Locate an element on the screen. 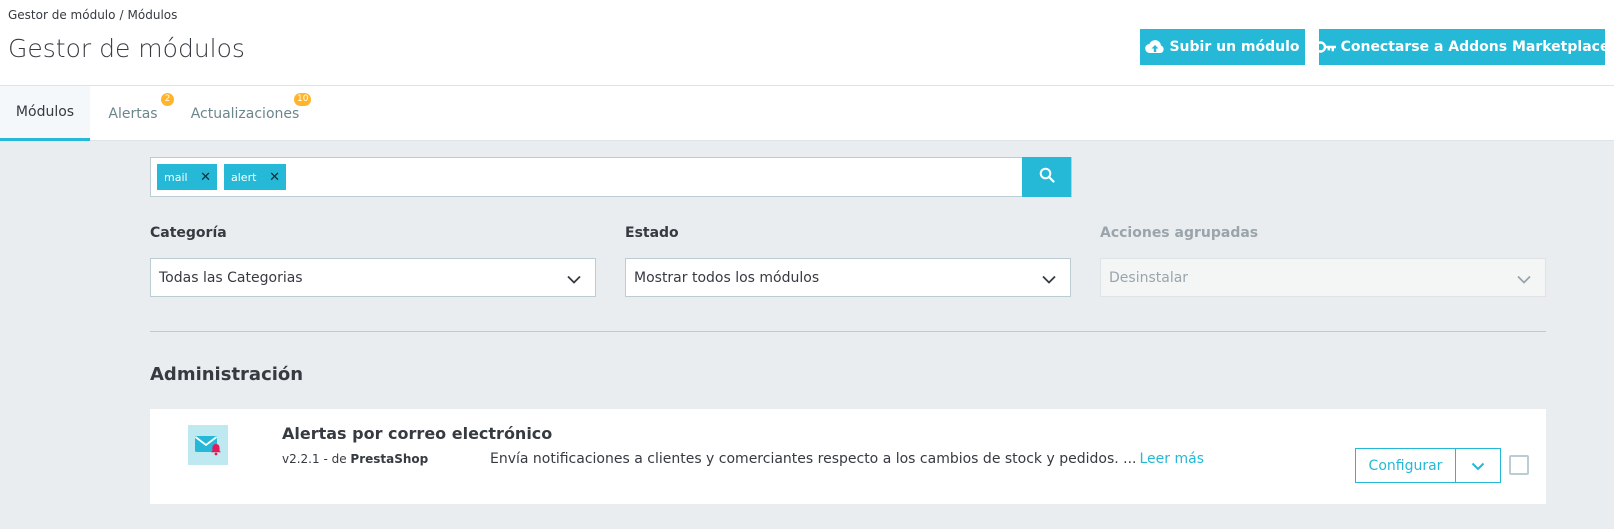  tab-modules-label: Módulos is located at coordinates (45, 112).